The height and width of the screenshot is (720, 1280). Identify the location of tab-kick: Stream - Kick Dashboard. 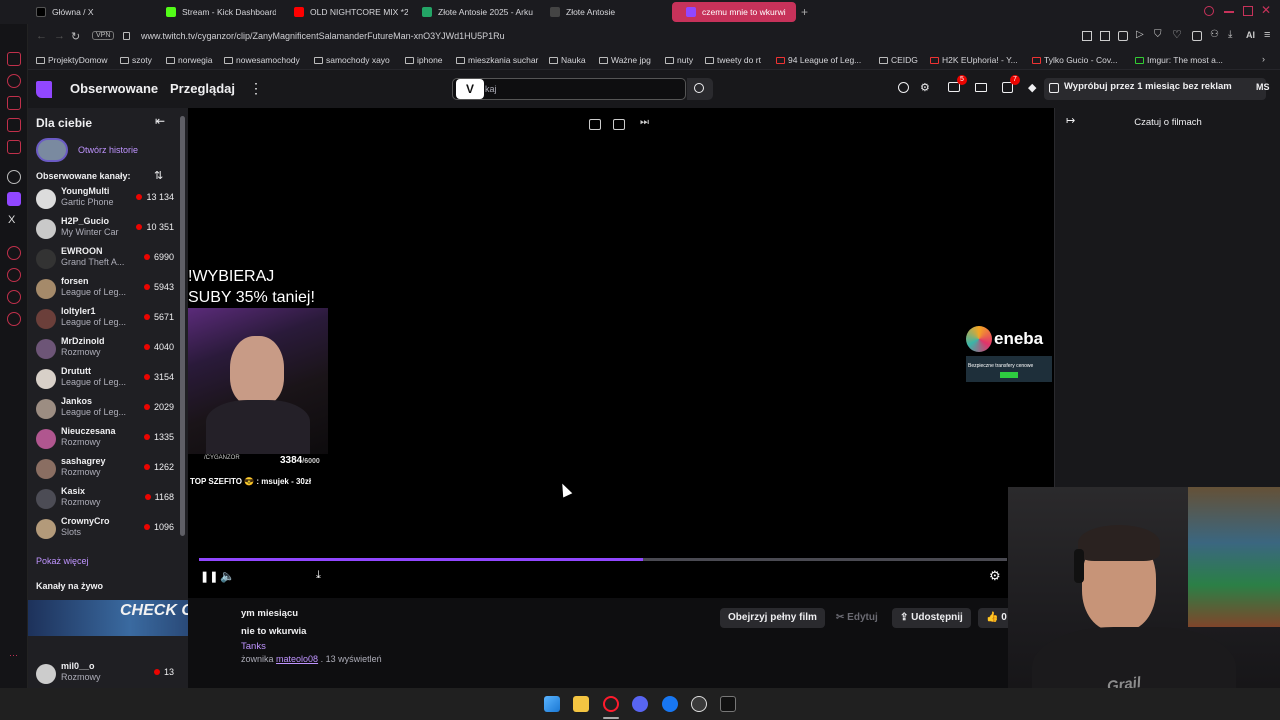
(214, 12).